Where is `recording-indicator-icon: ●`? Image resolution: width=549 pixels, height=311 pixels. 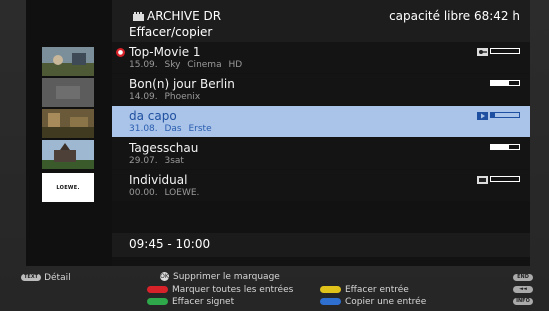
recording-indicator-icon: ● is located at coordinates (120, 52).